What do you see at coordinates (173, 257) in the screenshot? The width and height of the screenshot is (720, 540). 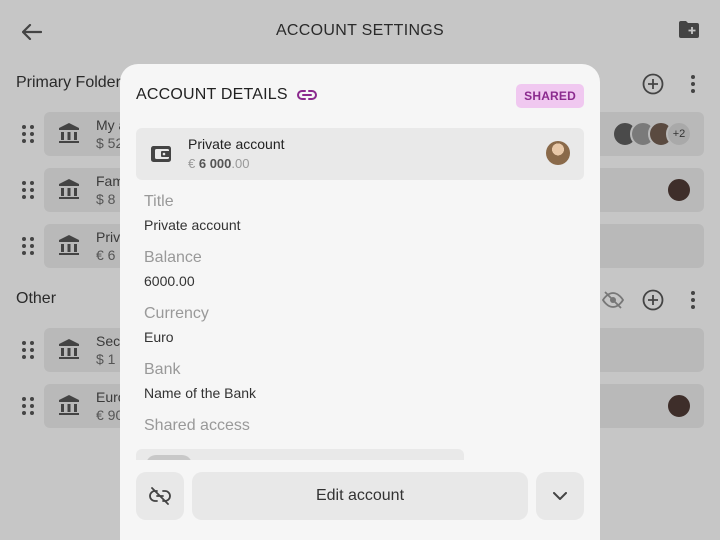 I see `balance-label: Balance` at bounding box center [173, 257].